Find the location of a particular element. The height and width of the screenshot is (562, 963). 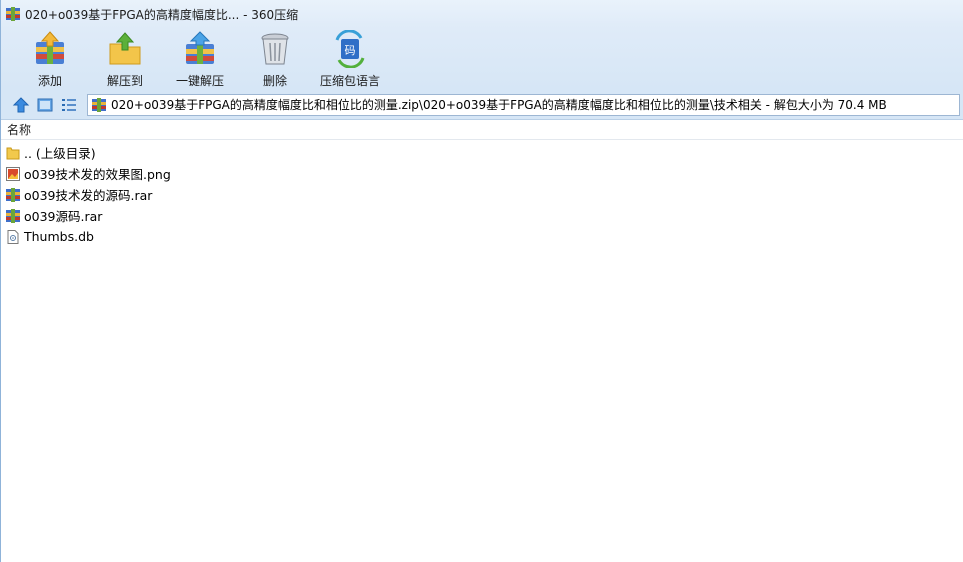

up-arrow-icon is located at coordinates (21, 104).